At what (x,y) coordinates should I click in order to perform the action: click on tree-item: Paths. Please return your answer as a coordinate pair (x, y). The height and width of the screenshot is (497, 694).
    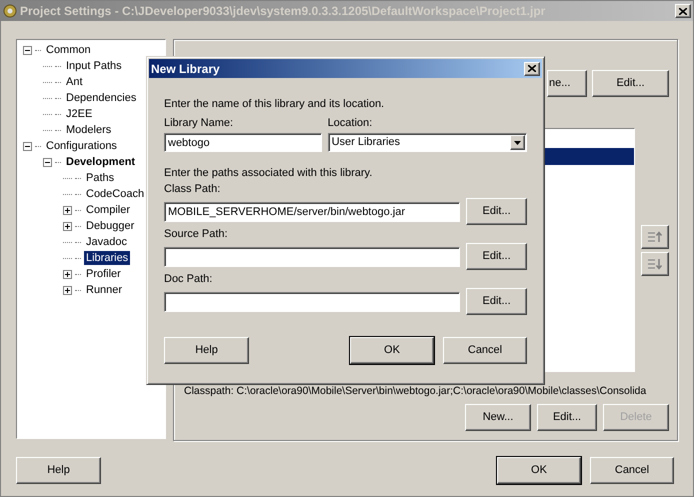
    Looking at the image, I should click on (100, 178).